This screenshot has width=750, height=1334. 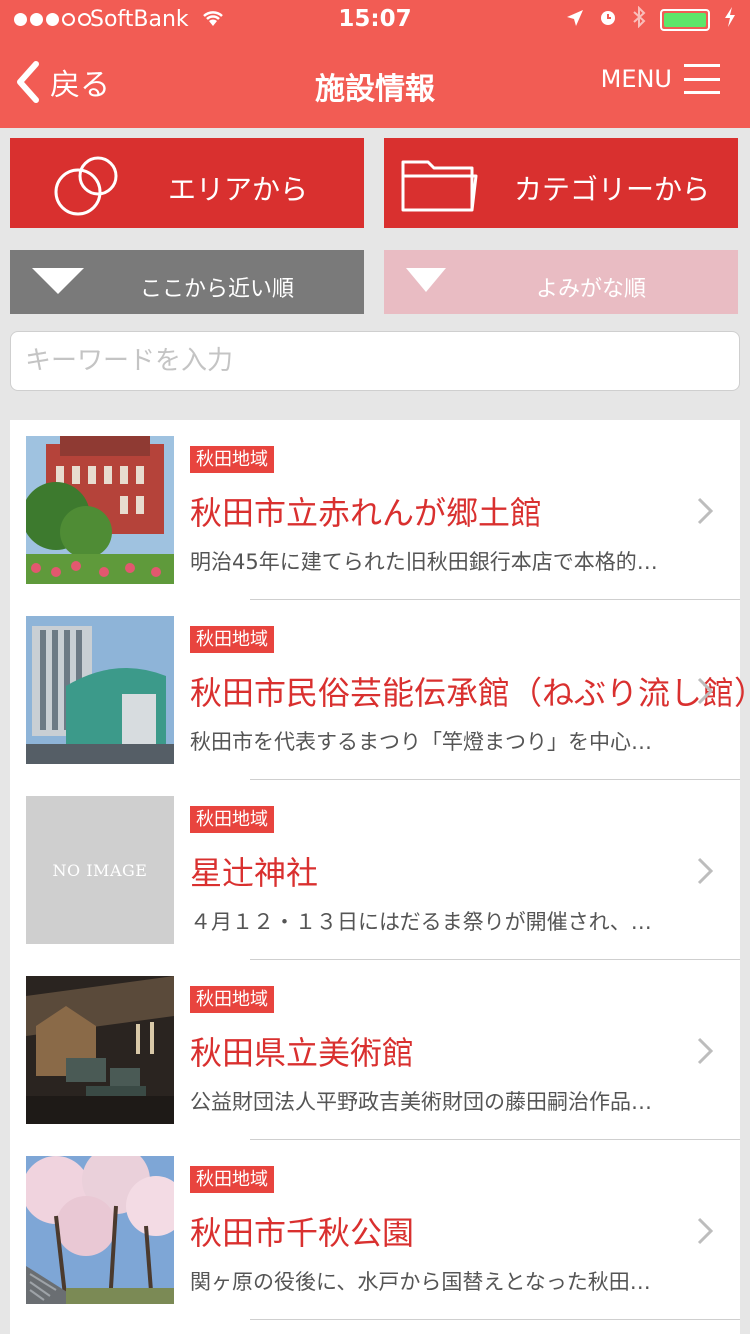 I want to click on filter-by-area-button: エリアから, so click(x=187, y=183).